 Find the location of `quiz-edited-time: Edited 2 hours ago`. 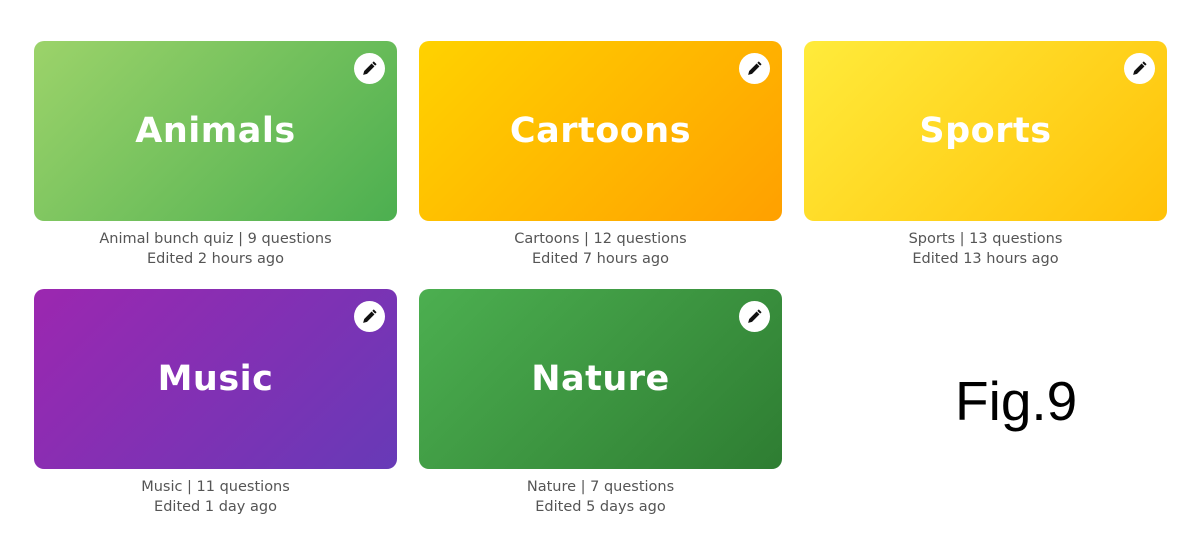

quiz-edited-time: Edited 2 hours ago is located at coordinates (215, 259).